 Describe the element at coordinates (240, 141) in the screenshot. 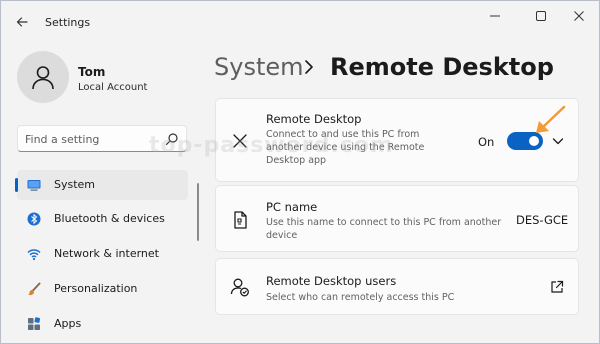

I see `remote-desktop-icon` at that location.